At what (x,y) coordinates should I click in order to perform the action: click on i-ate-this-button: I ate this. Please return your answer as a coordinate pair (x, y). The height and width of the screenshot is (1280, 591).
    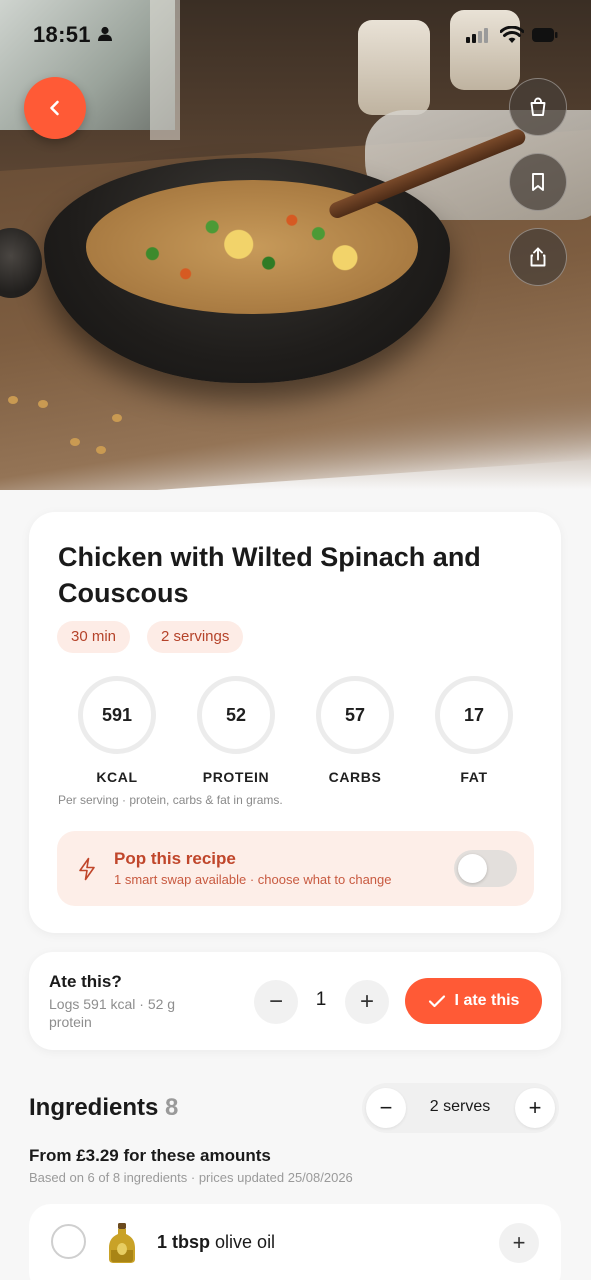
    Looking at the image, I should click on (473, 1001).